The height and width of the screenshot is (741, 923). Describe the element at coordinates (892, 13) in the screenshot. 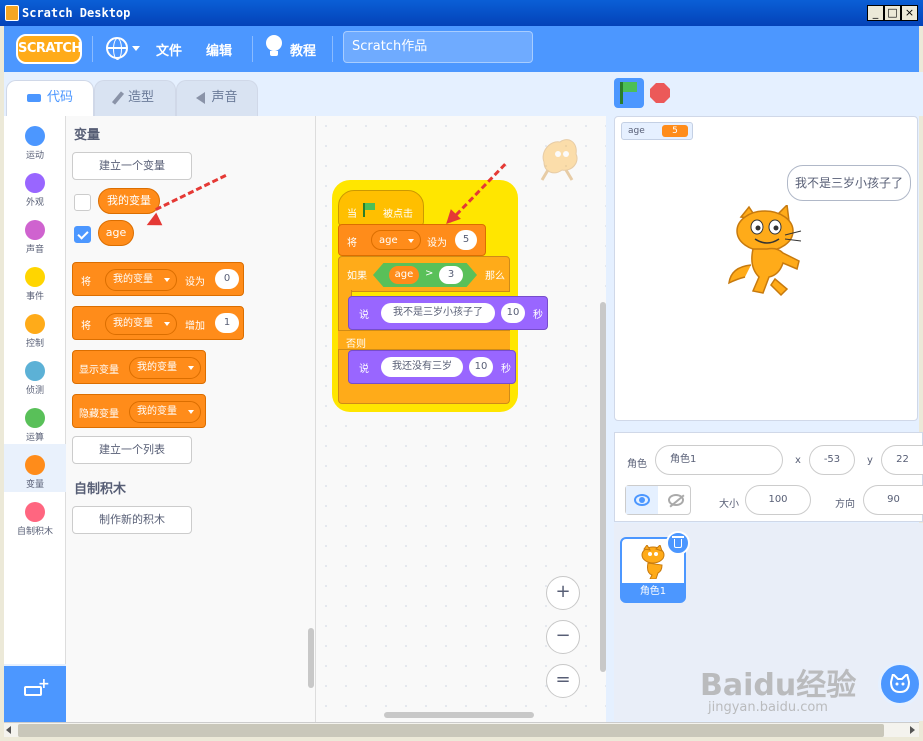

I see `maximize-button: □` at that location.